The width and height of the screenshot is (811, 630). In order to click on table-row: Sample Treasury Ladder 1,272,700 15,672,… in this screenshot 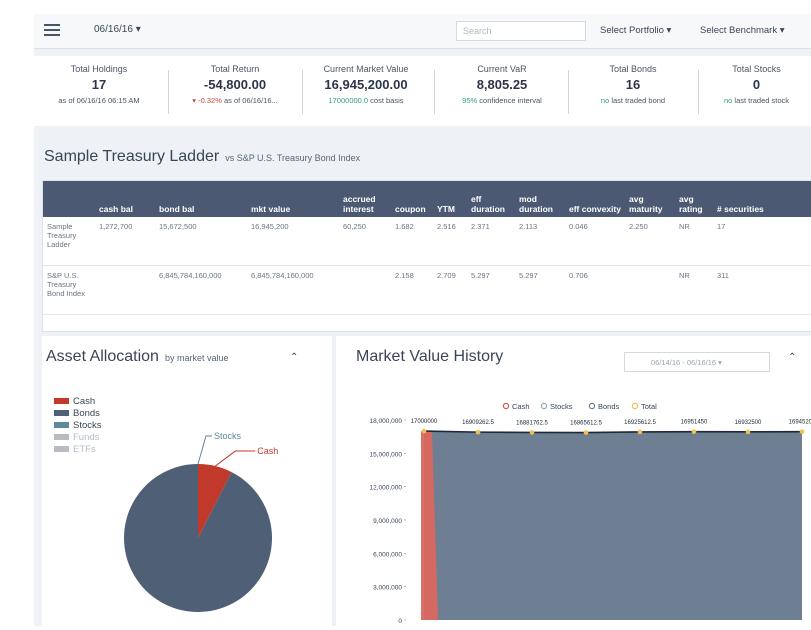, I will do `click(427, 241)`.